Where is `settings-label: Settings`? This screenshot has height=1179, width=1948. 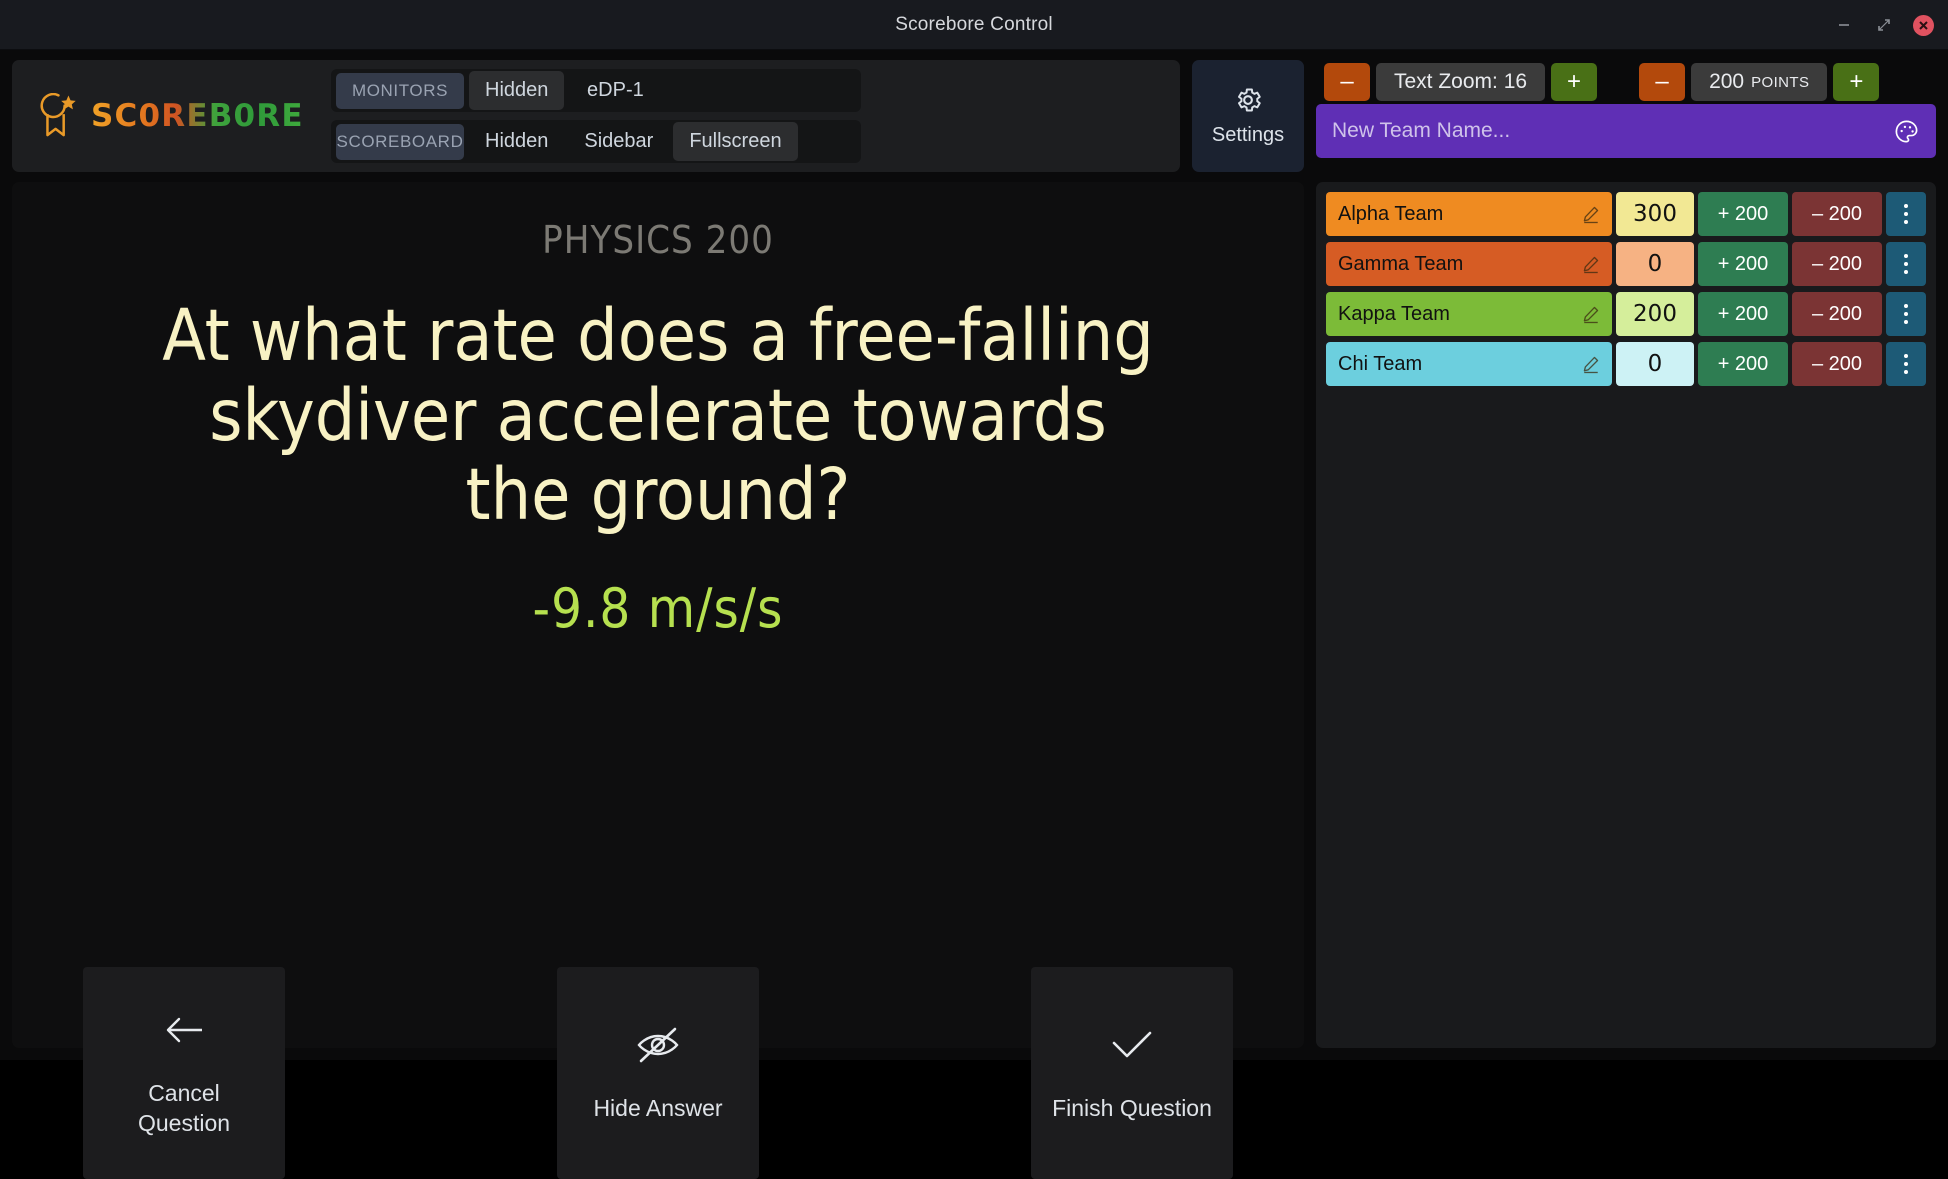 settings-label: Settings is located at coordinates (1248, 135).